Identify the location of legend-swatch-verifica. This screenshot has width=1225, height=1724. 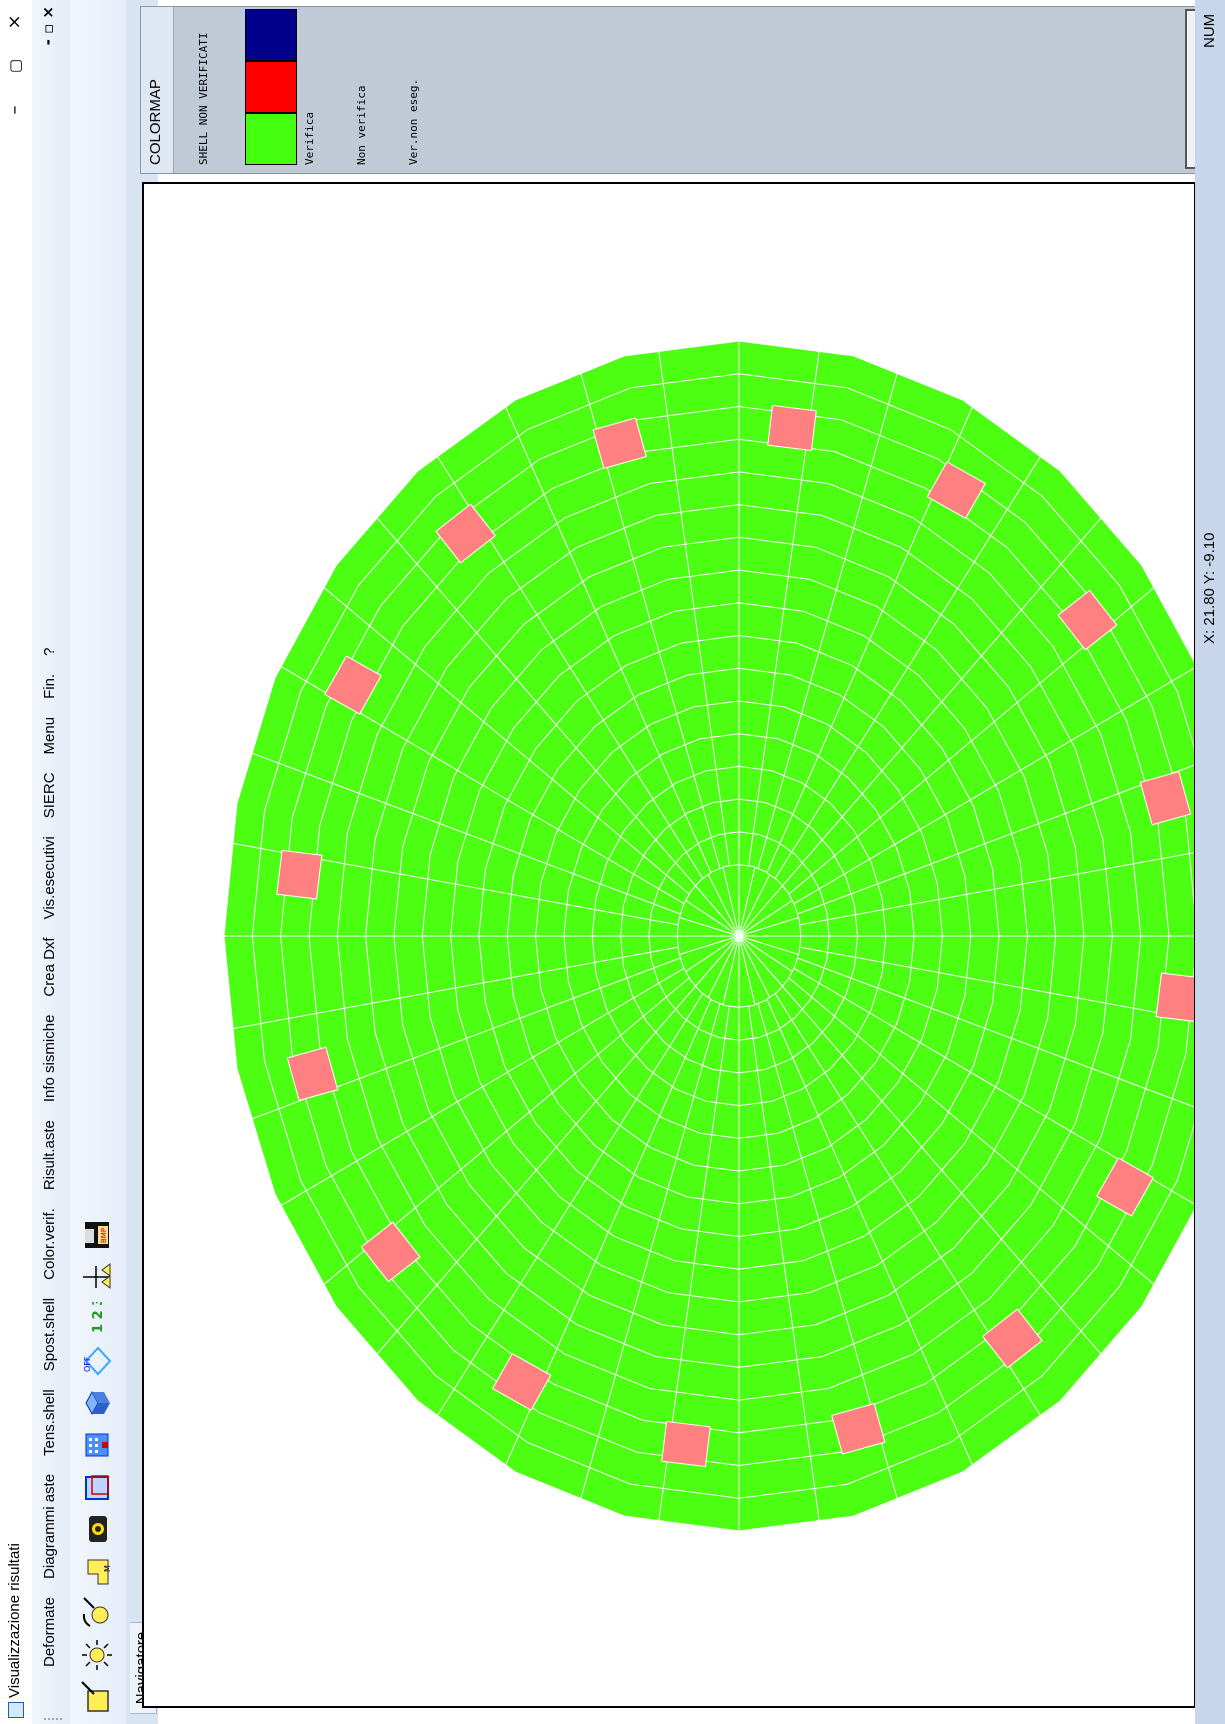
(271, 139).